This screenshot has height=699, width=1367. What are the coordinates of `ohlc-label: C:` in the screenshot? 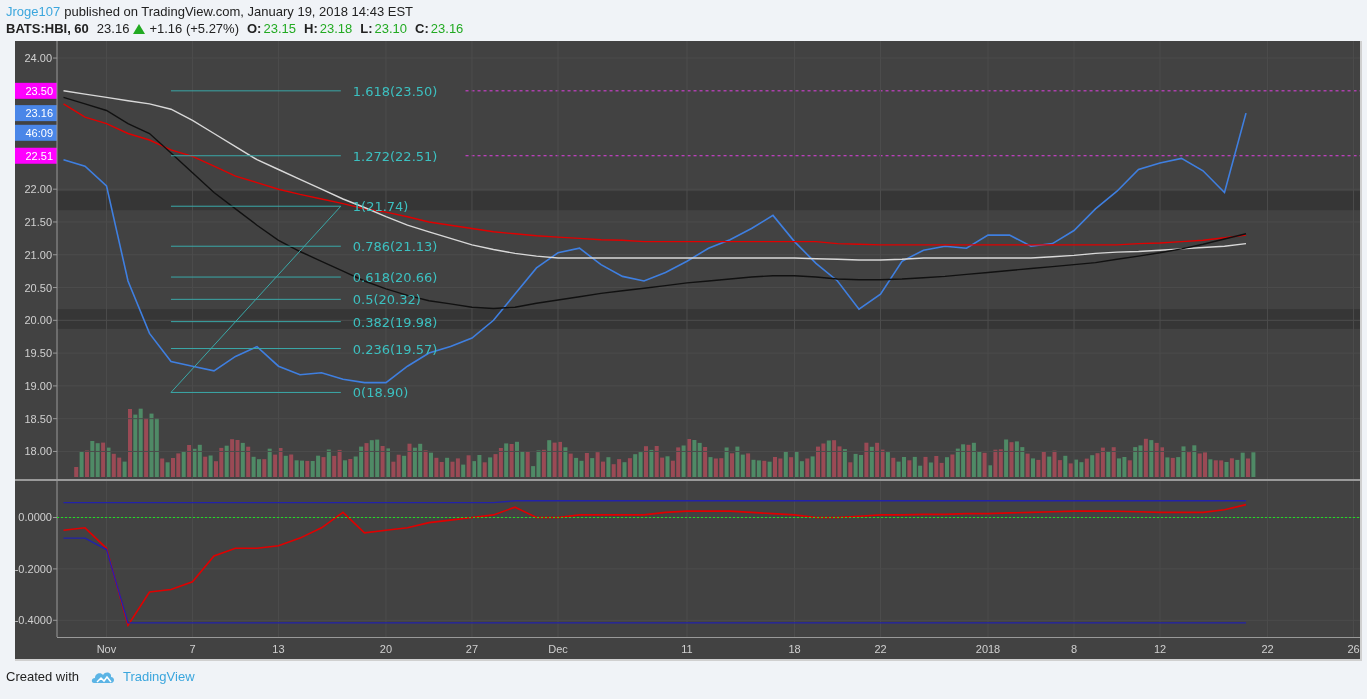 It's located at (422, 28).